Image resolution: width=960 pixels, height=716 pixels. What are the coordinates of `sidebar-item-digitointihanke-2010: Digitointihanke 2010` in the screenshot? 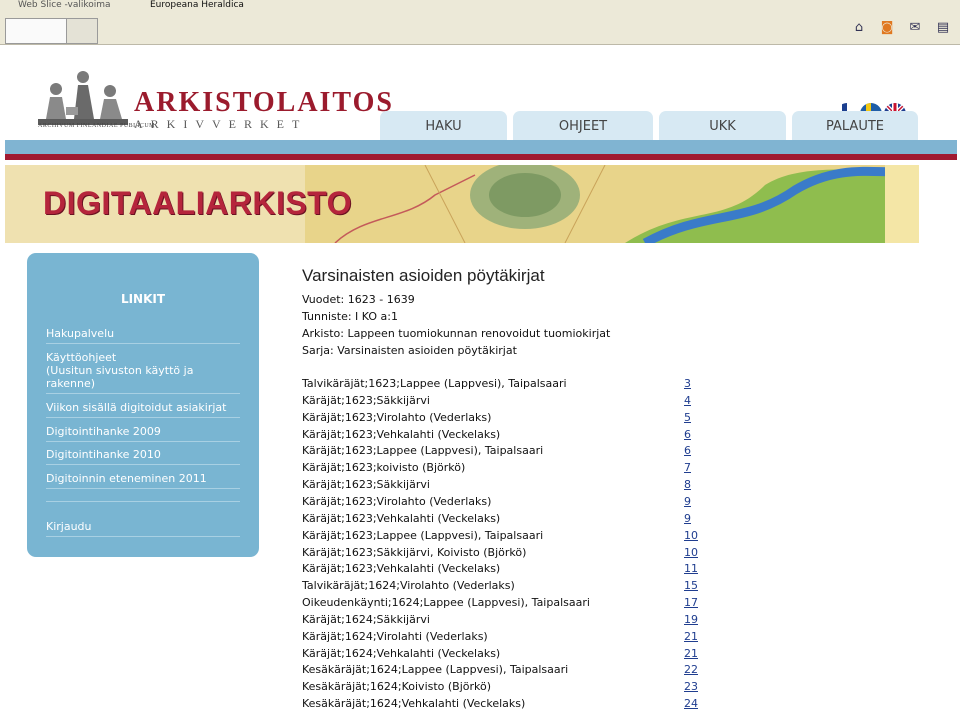 It's located at (143, 456).